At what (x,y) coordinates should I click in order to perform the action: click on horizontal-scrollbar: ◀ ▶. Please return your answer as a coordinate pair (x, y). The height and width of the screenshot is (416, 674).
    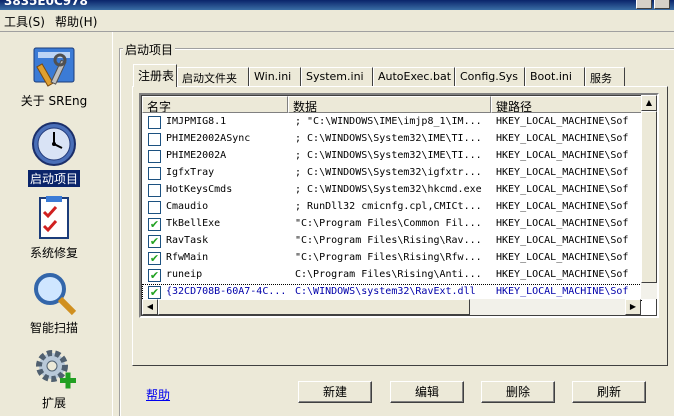
    Looking at the image, I should click on (391, 307).